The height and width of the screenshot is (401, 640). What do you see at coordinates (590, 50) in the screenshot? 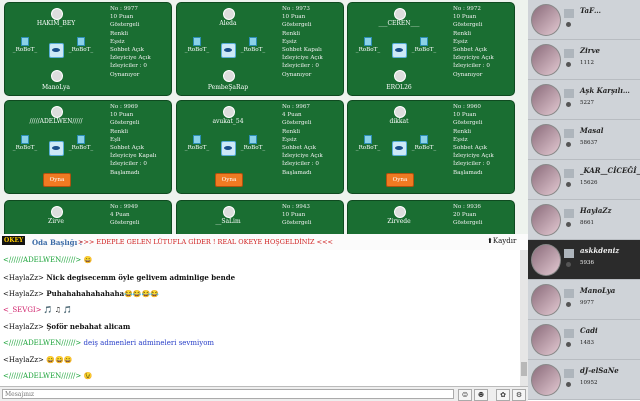
I see `user-name: Zirve` at bounding box center [590, 50].